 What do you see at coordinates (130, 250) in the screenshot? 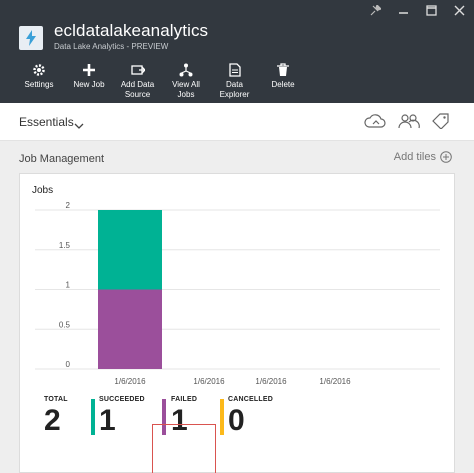
I see `bar-succeeded` at bounding box center [130, 250].